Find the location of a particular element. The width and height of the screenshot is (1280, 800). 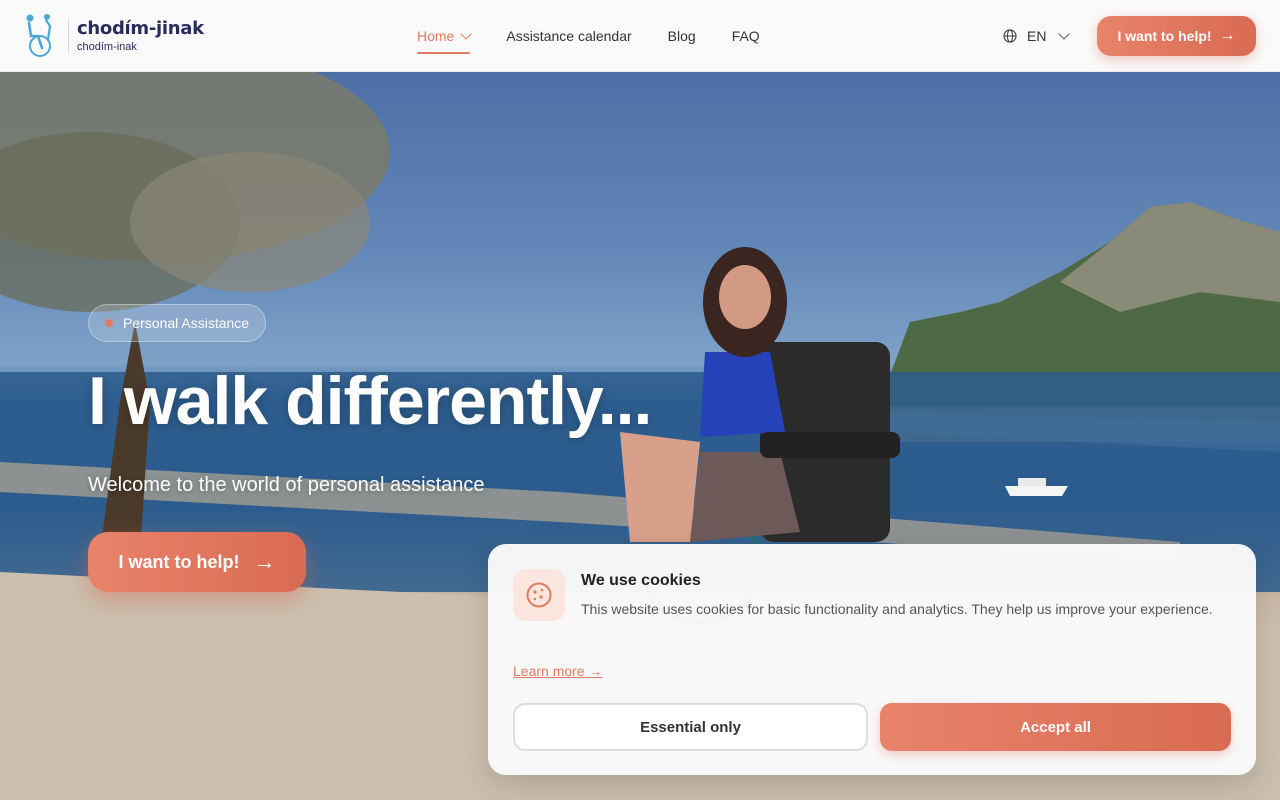

cookie-icon is located at coordinates (539, 595).